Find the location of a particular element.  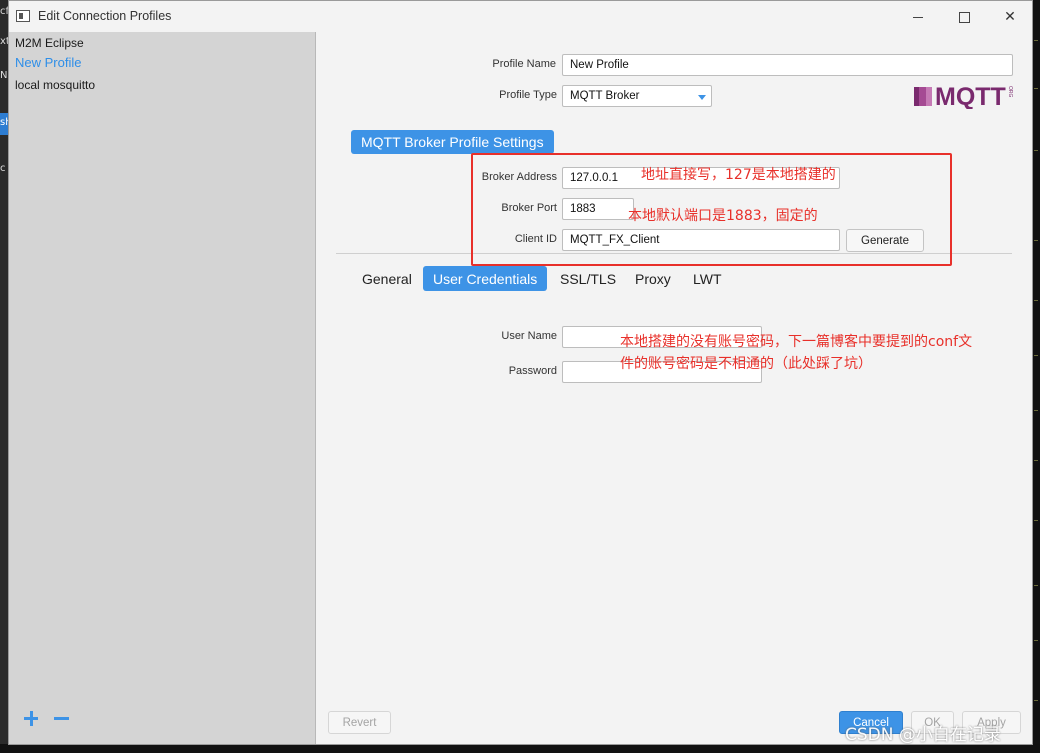

close-icon: ✕ is located at coordinates (1010, 17).